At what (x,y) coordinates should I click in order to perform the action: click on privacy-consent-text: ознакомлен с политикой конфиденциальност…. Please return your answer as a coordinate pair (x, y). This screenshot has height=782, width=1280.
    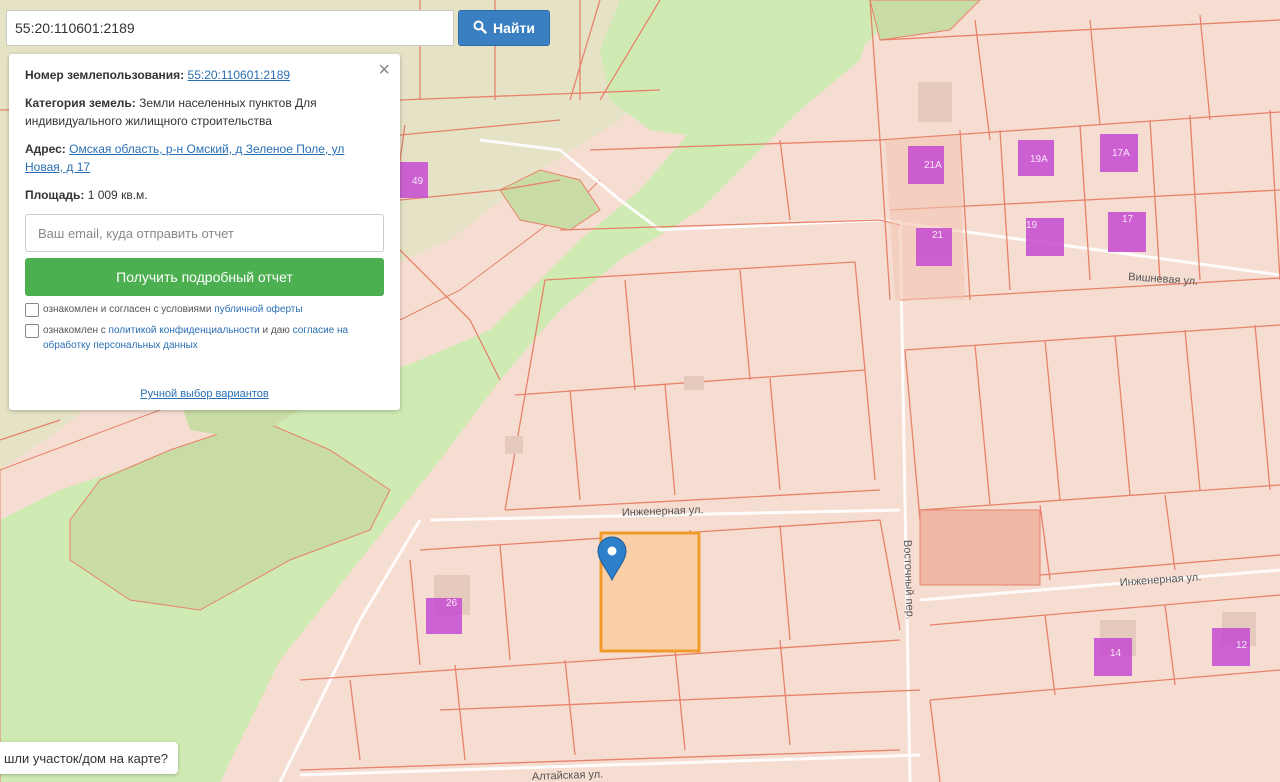
    Looking at the image, I should click on (196, 338).